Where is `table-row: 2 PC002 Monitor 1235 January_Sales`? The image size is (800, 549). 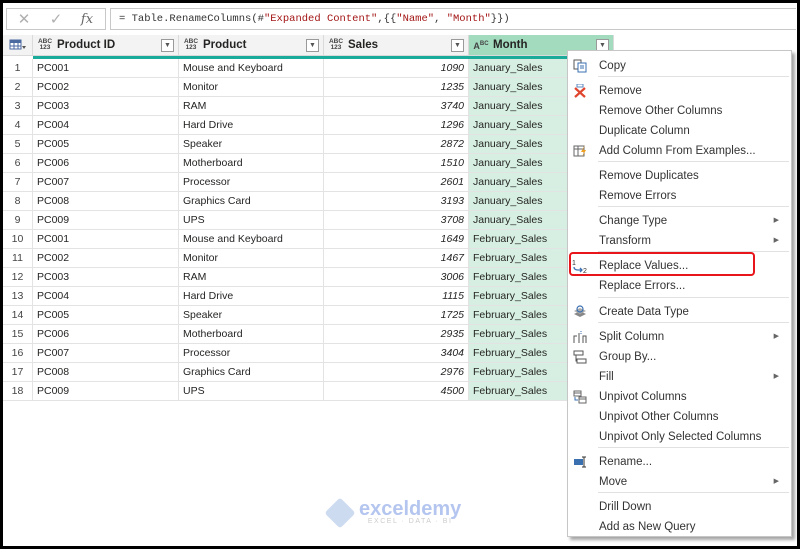 table-row: 2 PC002 Monitor 1235 January_Sales is located at coordinates (308, 87).